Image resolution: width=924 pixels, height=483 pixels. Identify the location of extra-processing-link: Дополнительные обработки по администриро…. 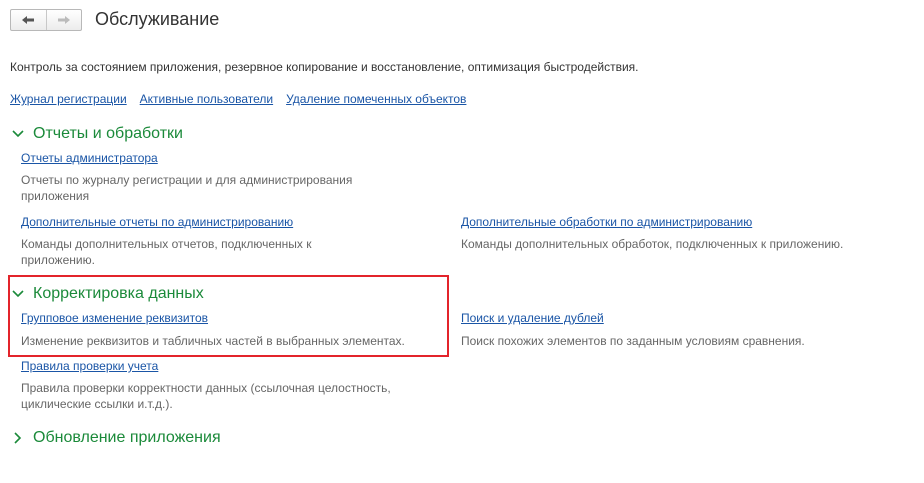
(606, 222).